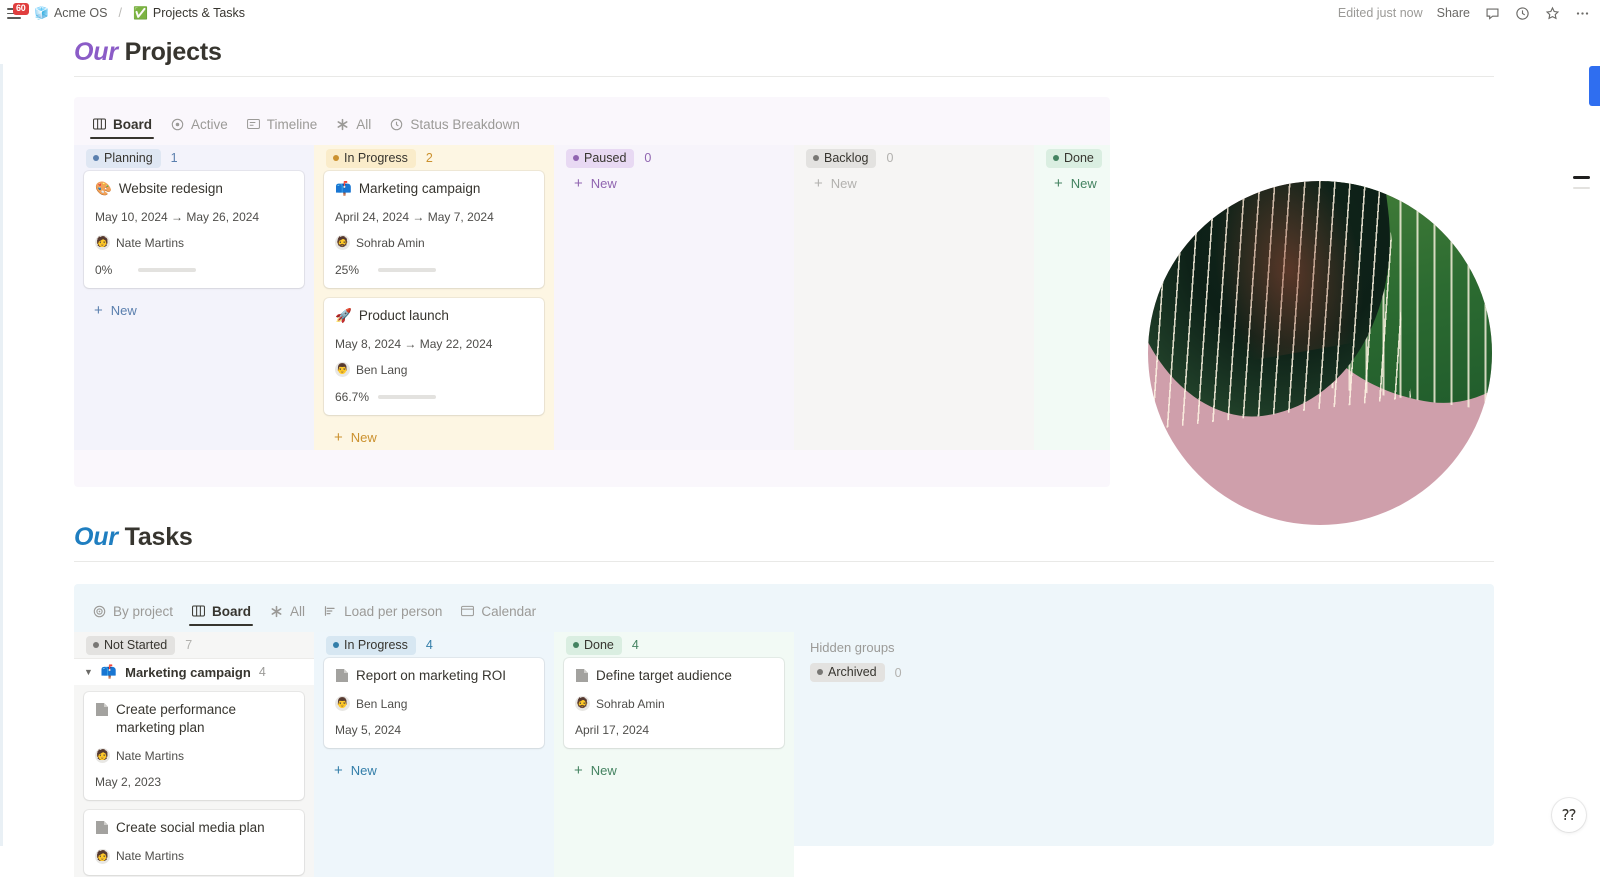 This screenshot has height=877, width=1600. What do you see at coordinates (352, 397) in the screenshot?
I see `project-progress-value: 66.7%` at bounding box center [352, 397].